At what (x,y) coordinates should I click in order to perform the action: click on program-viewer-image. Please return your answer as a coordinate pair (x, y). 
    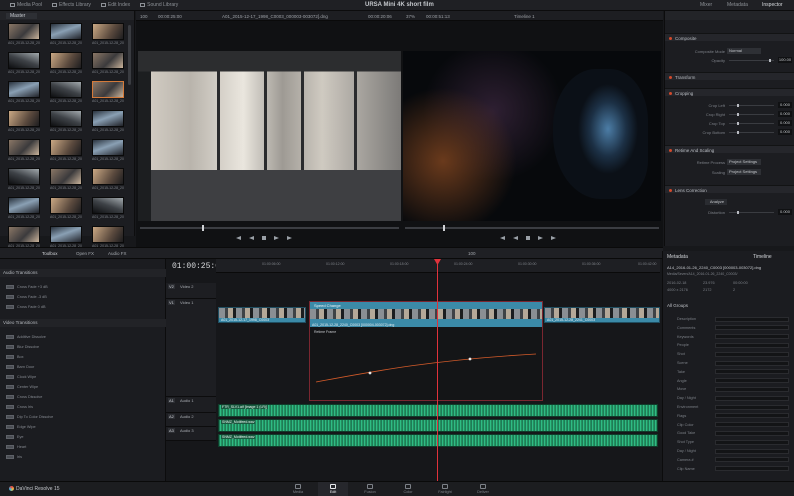
    Looking at the image, I should click on (532, 136).